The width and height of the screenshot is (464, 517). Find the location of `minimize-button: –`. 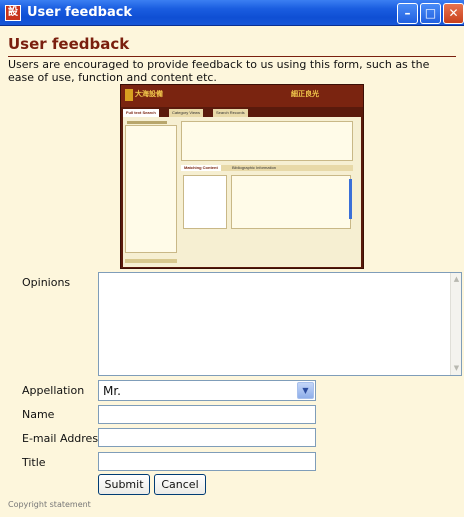

minimize-button: – is located at coordinates (407, 13).